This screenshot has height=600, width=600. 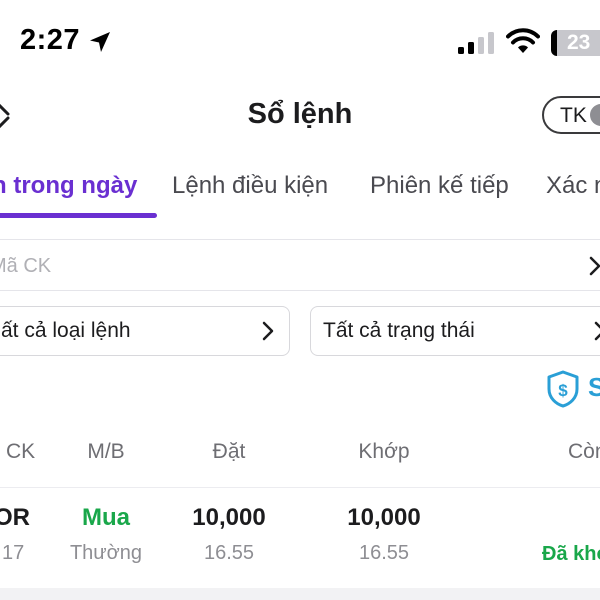 I want to click on matched-price: 16.55, so click(x=384, y=553).